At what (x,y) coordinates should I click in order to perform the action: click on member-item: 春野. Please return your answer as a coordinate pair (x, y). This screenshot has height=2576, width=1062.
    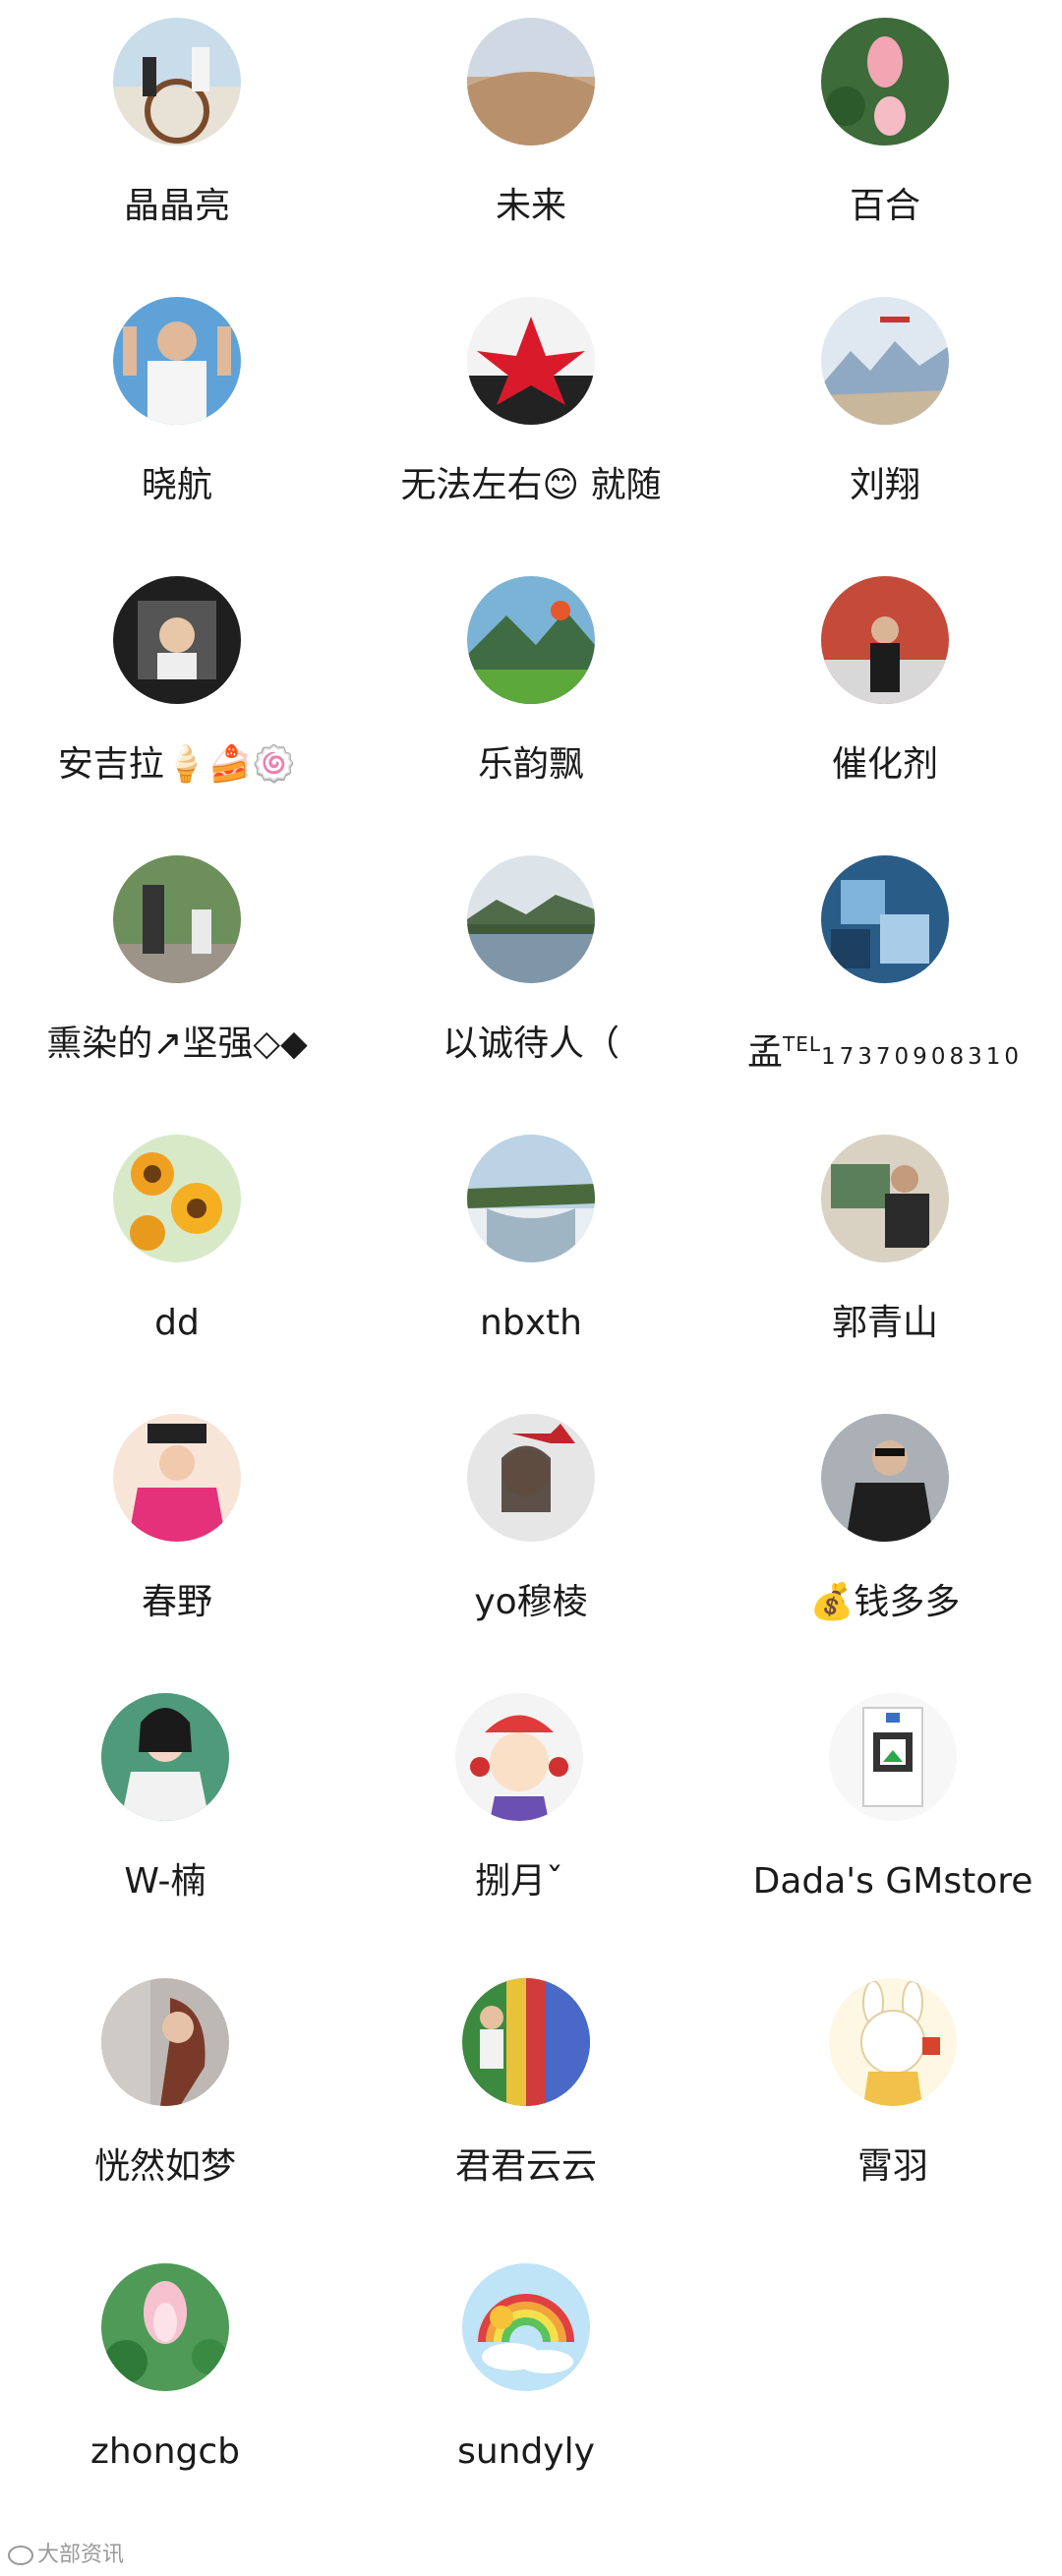
    Looking at the image, I should click on (177, 1514).